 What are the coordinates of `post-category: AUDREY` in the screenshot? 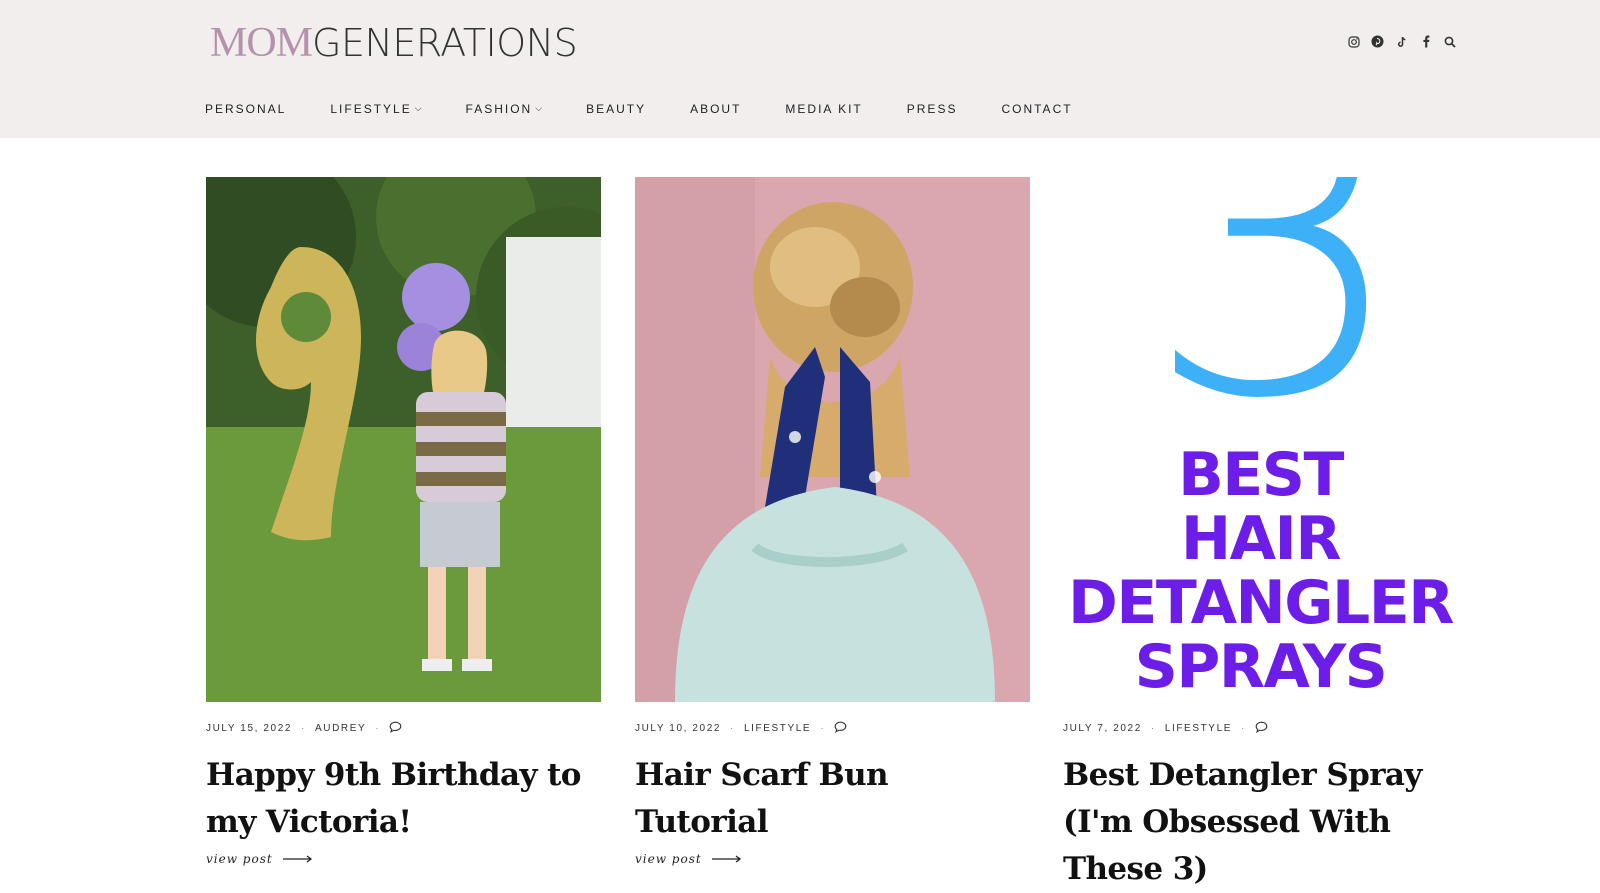 It's located at (340, 728).